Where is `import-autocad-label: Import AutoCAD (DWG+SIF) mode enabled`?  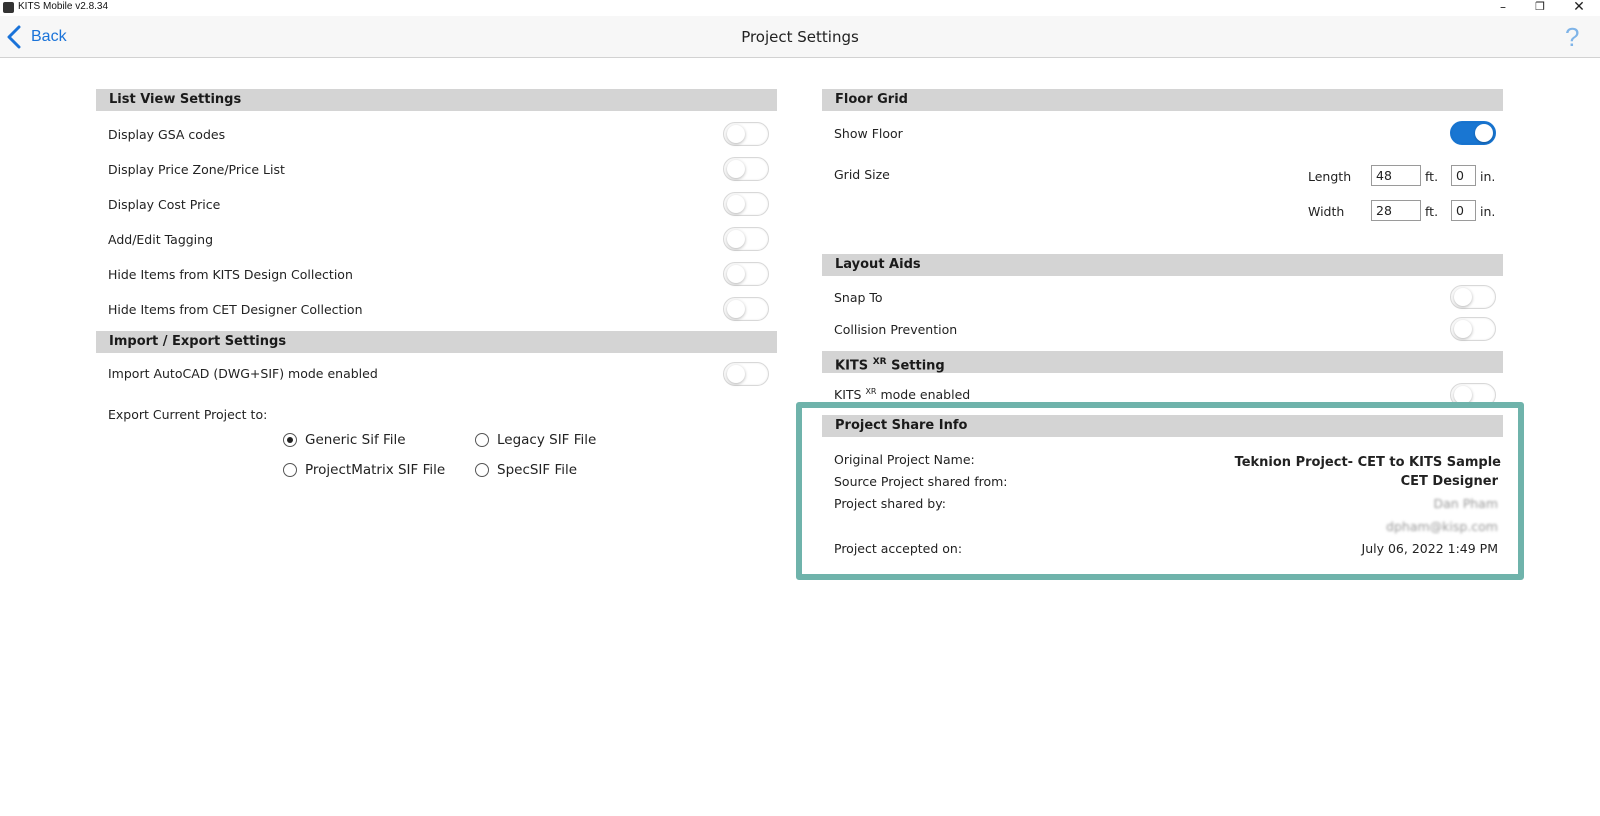 import-autocad-label: Import AutoCAD (DWG+SIF) mode enabled is located at coordinates (243, 373).